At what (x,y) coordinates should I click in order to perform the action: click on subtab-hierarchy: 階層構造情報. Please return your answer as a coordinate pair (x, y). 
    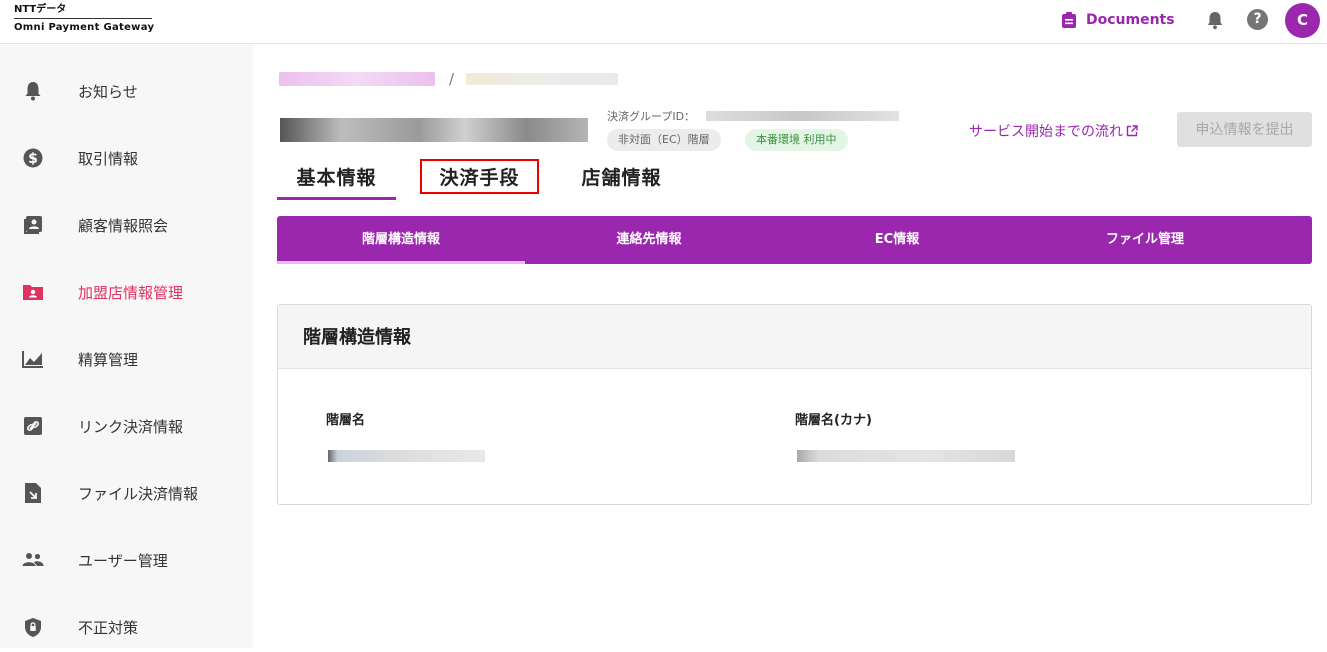
    Looking at the image, I should click on (401, 240).